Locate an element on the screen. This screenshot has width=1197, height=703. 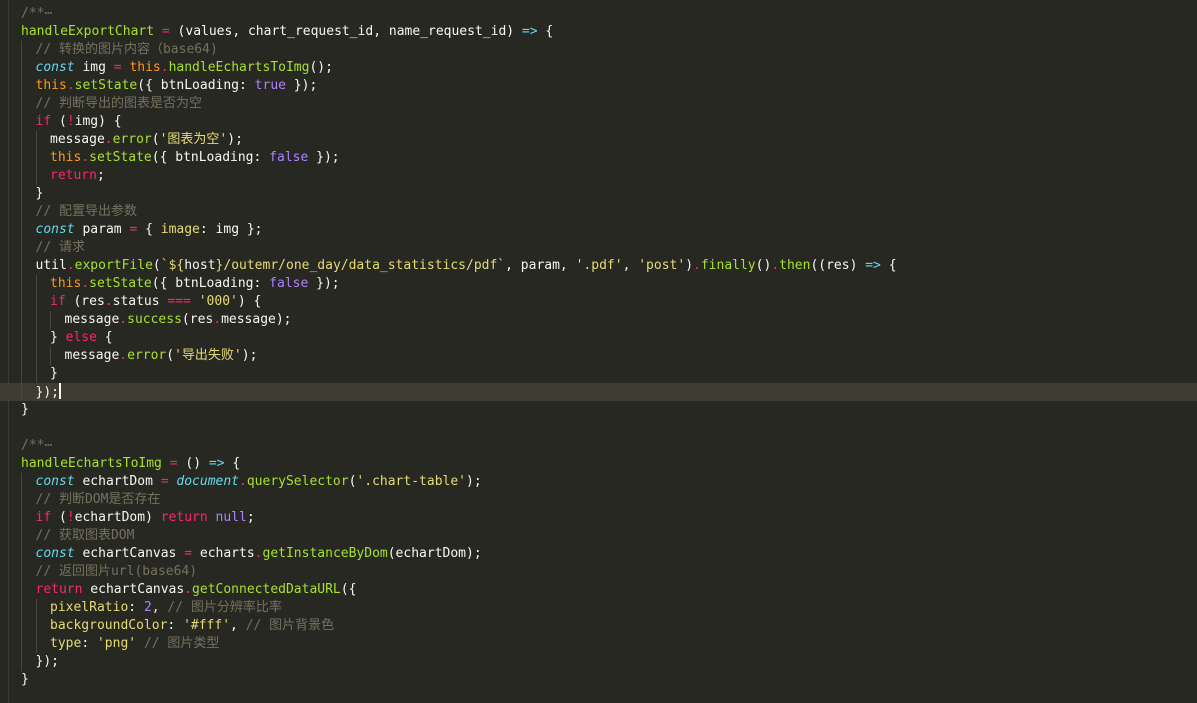
code-line: message.success(res.message); is located at coordinates (598, 320).